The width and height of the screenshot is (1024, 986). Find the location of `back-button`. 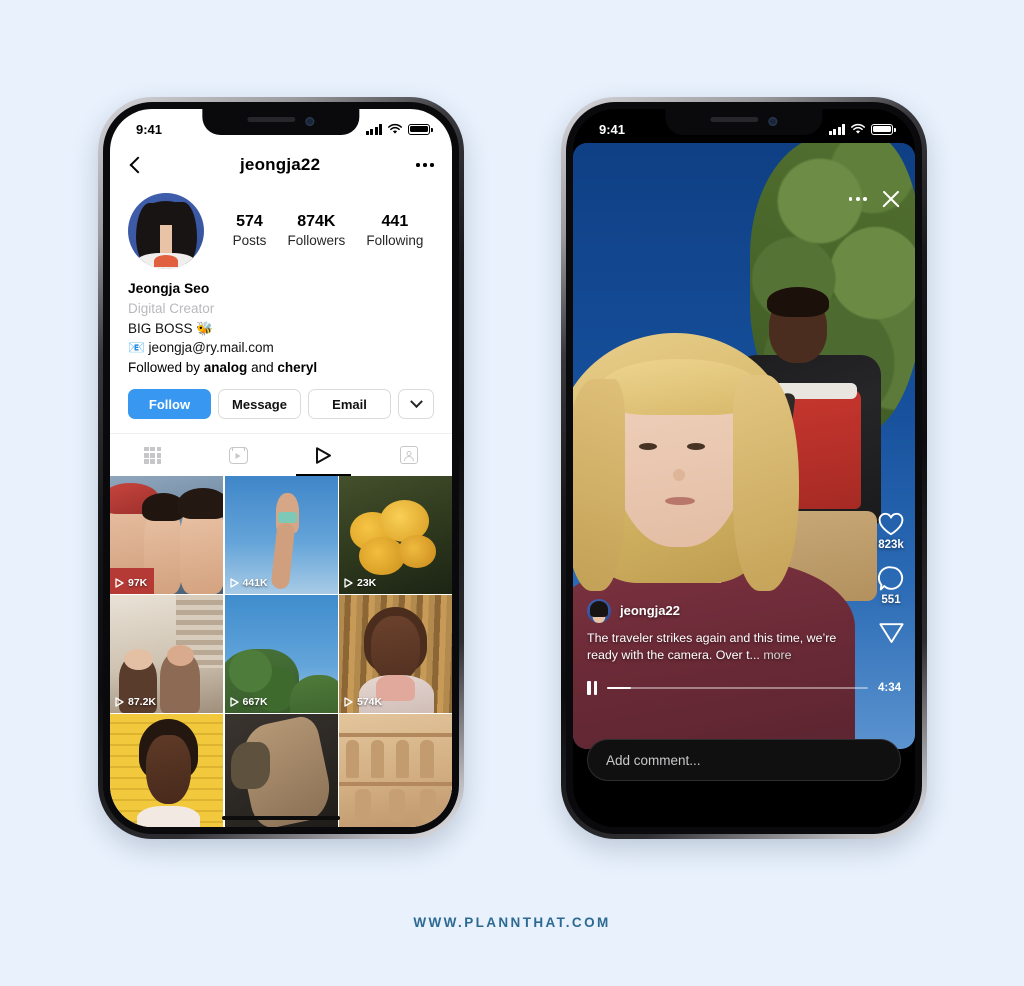

back-button is located at coordinates (138, 165).